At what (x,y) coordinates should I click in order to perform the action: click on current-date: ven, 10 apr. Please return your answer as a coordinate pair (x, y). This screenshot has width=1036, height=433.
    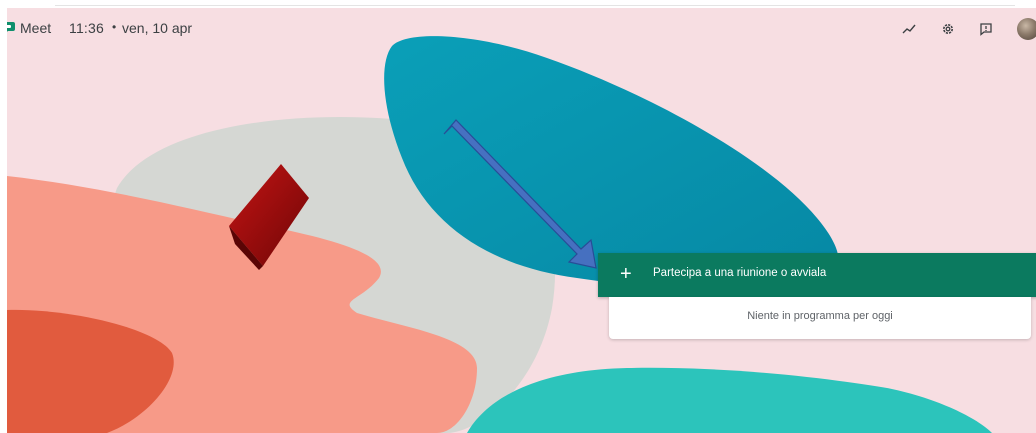
    Looking at the image, I should click on (157, 28).